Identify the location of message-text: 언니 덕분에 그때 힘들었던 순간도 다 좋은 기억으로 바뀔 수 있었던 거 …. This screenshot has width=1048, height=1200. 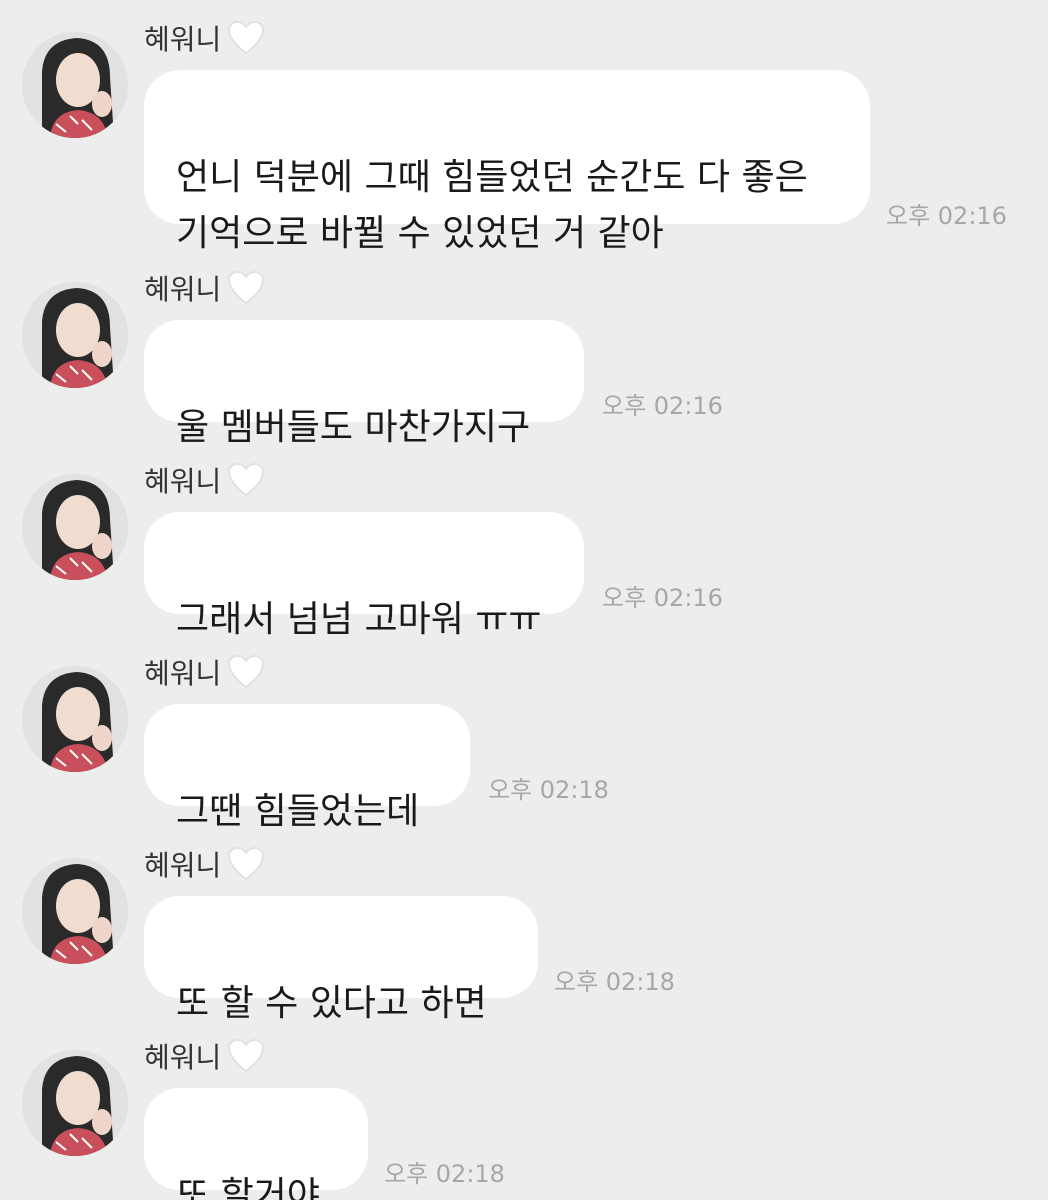
(492, 205).